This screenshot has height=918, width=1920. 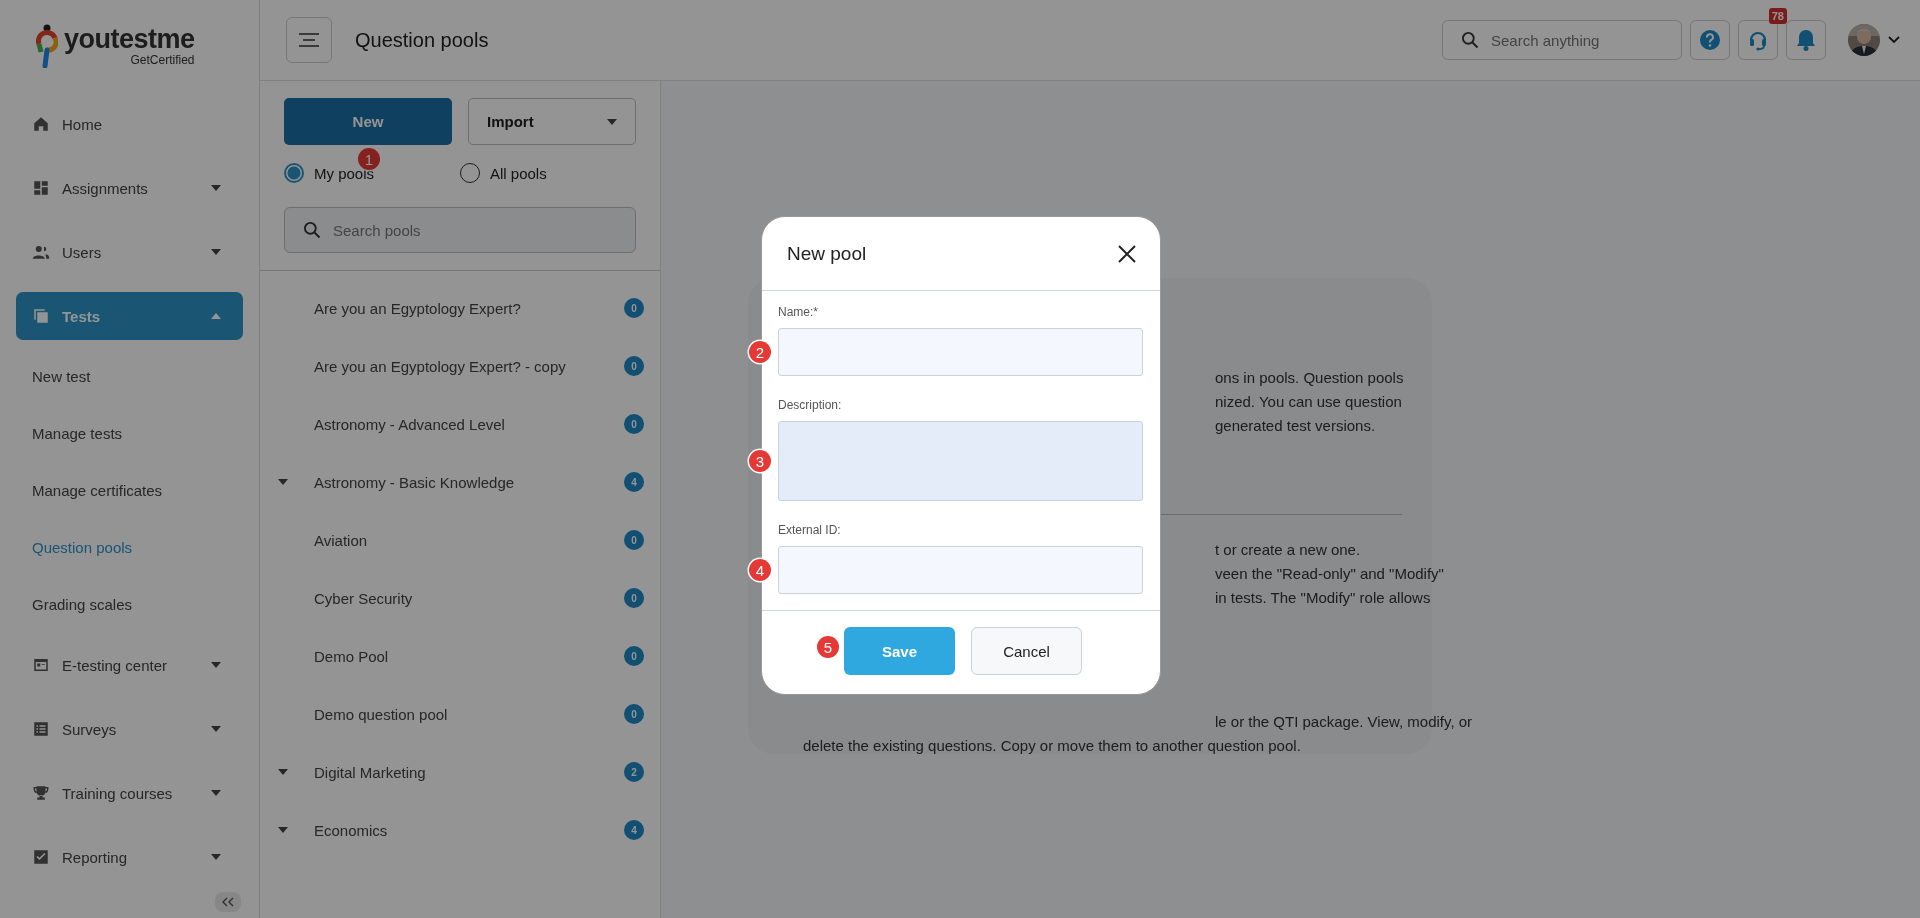 I want to click on step-marker: 1, so click(x=369, y=159).